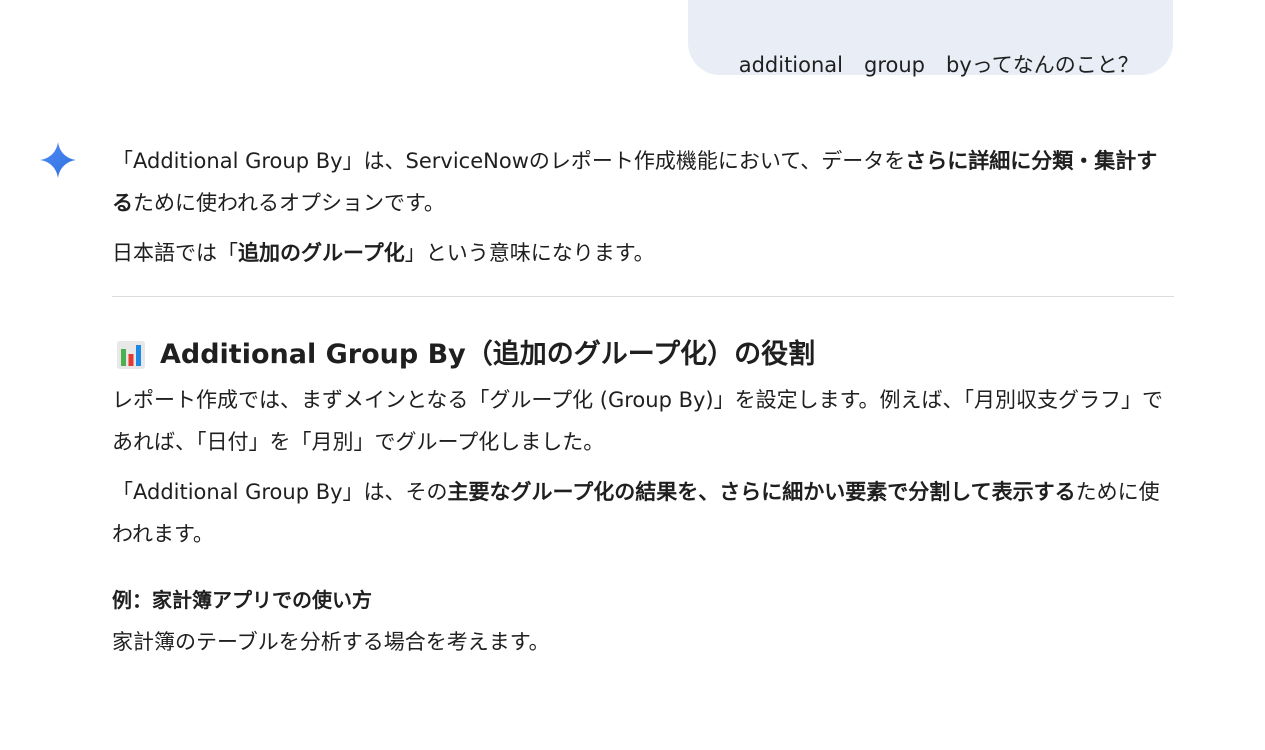 The image size is (1265, 750). I want to click on bar-chart-icon, so click(131, 355).